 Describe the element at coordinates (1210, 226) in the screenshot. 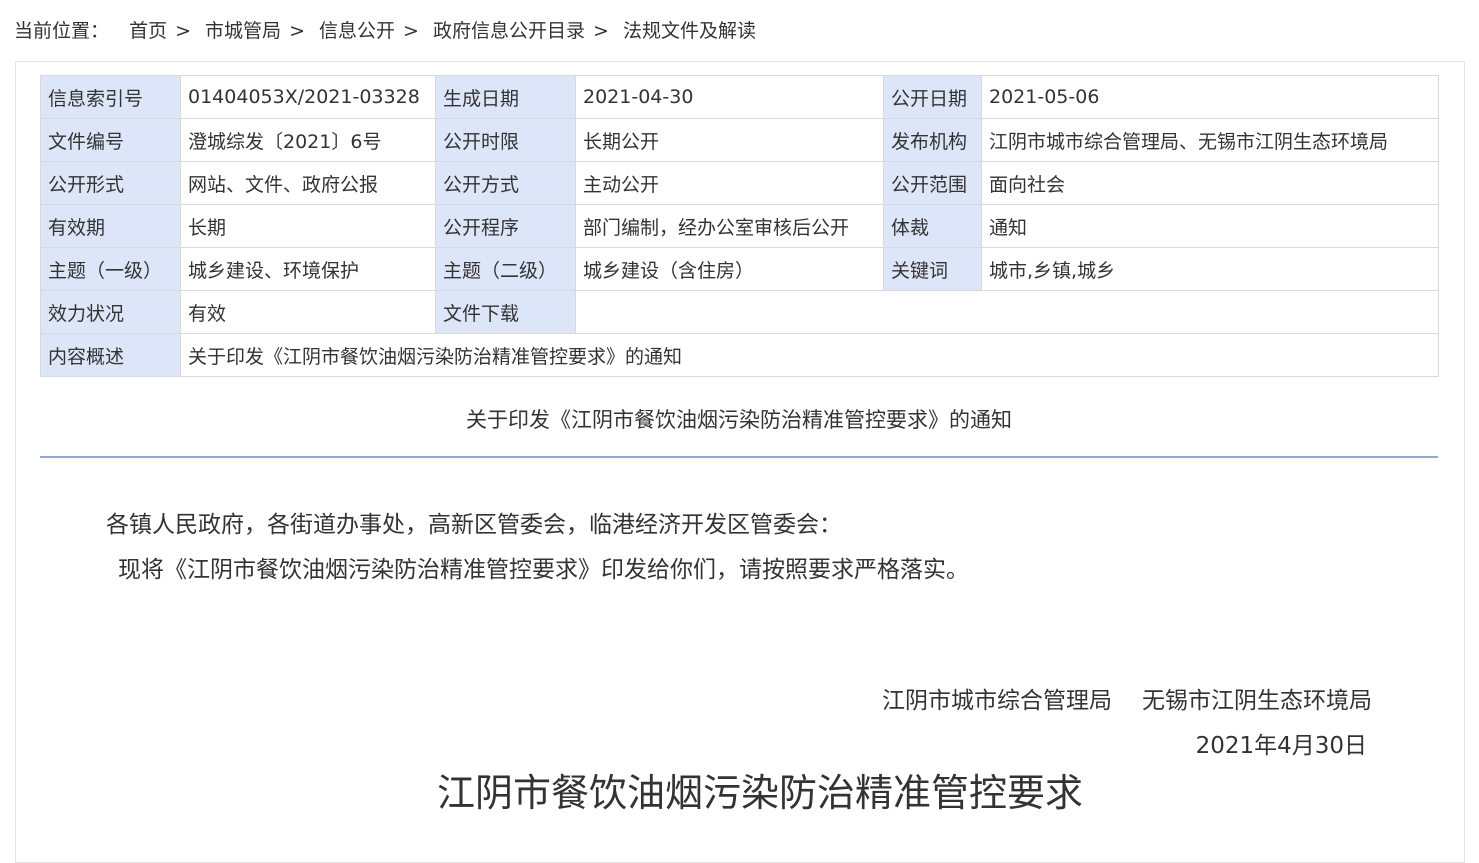

I see `genre-value: 通知` at that location.